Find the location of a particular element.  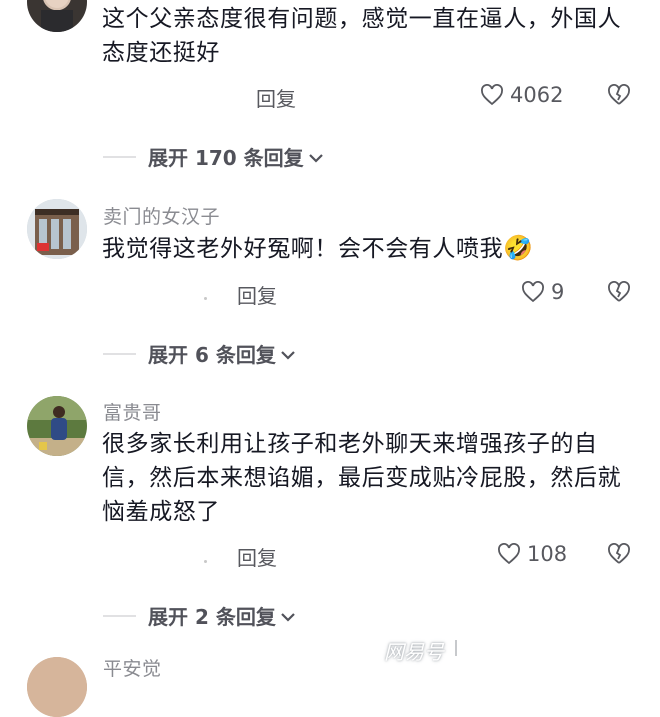

expand-replies-button: 展开 2 条回复 is located at coordinates (199, 615).